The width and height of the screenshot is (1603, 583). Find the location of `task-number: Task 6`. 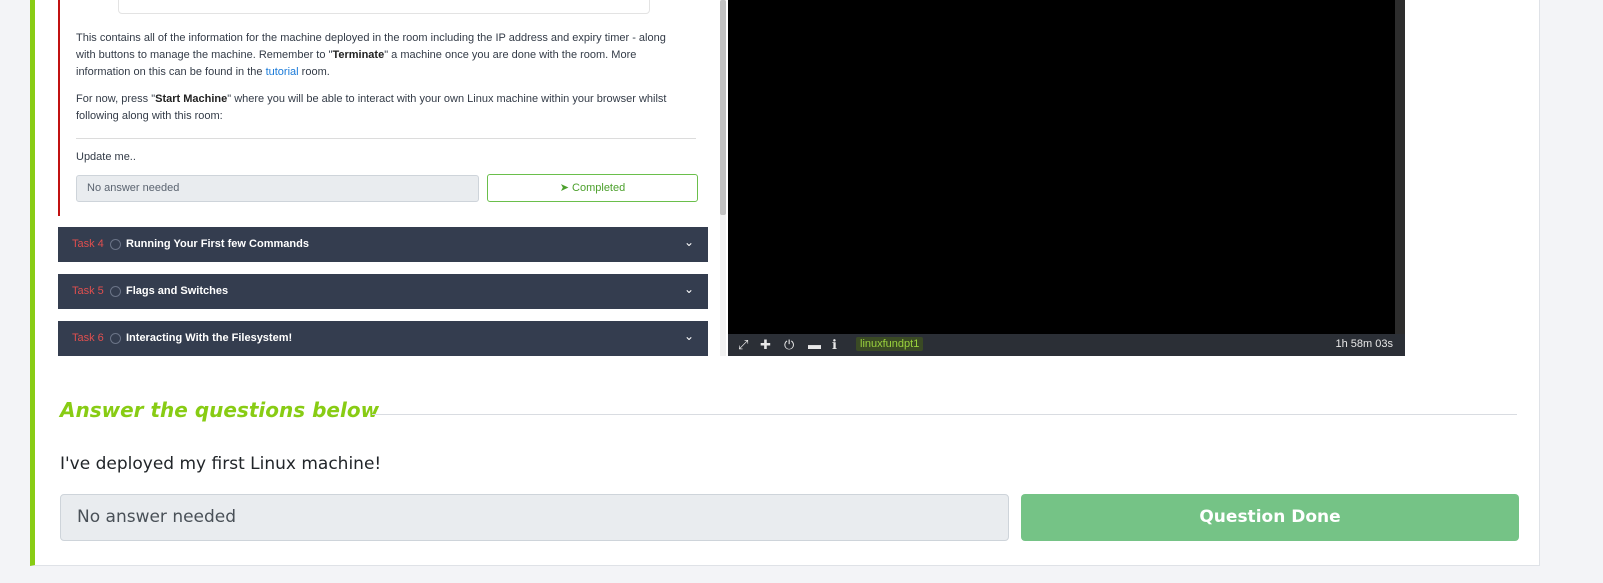

task-number: Task 6 is located at coordinates (88, 338).